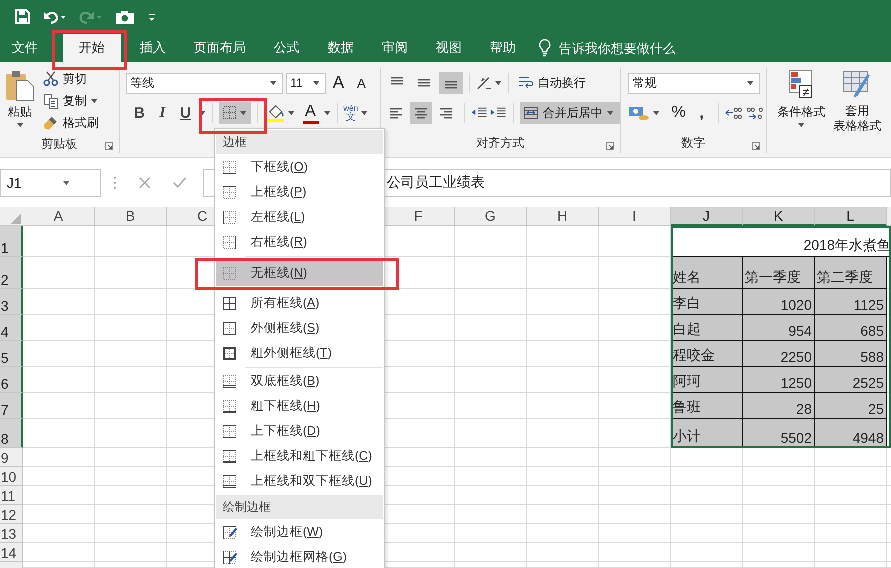 The height and width of the screenshot is (568, 891). Describe the element at coordinates (449, 48) in the screenshot. I see `ribbon-tab: 视图` at that location.